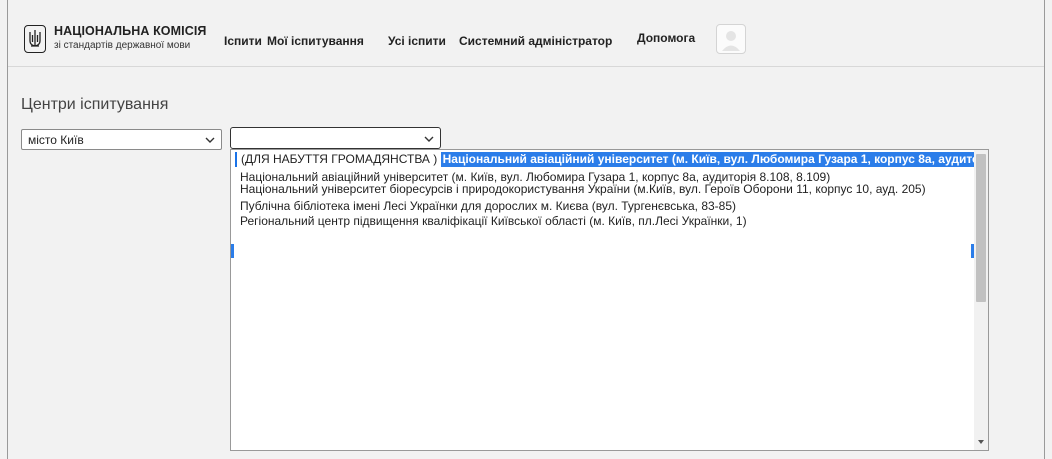 Image resolution: width=1052 pixels, height=459 pixels. What do you see at coordinates (130, 31) in the screenshot?
I see `logo-title: НАЦІОНАЛЬНА КОМІСІЯ` at bounding box center [130, 31].